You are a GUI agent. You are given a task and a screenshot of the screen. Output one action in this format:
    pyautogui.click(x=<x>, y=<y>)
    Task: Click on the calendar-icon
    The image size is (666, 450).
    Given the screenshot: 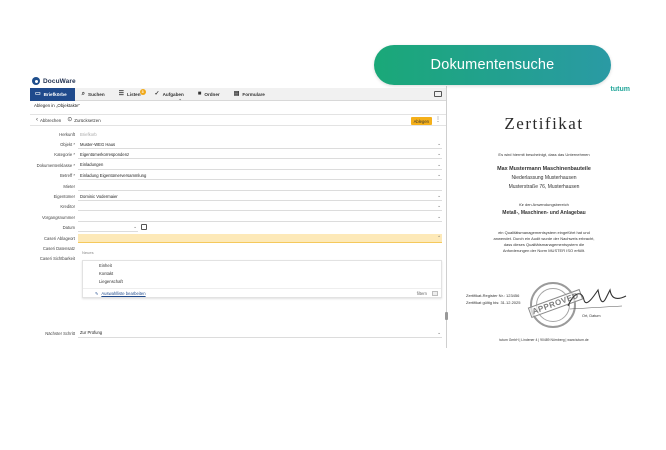 What is the action you would take?
    pyautogui.click(x=144, y=227)
    